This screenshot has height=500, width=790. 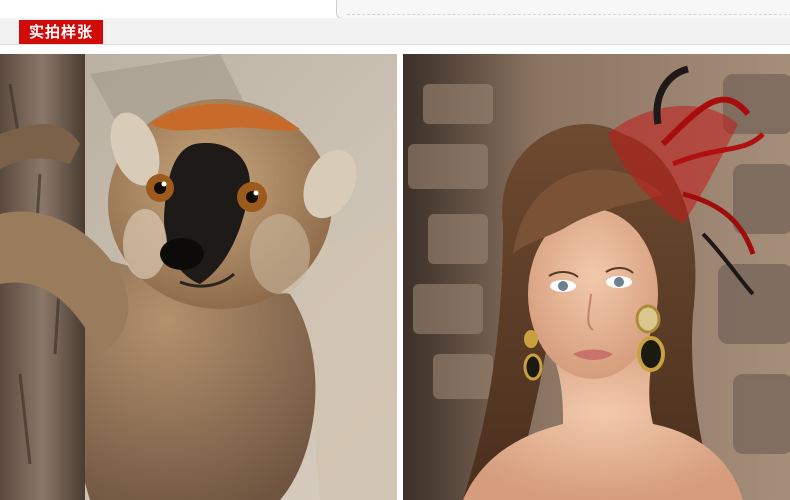 What do you see at coordinates (563, 9) in the screenshot?
I see `tab-outline` at bounding box center [563, 9].